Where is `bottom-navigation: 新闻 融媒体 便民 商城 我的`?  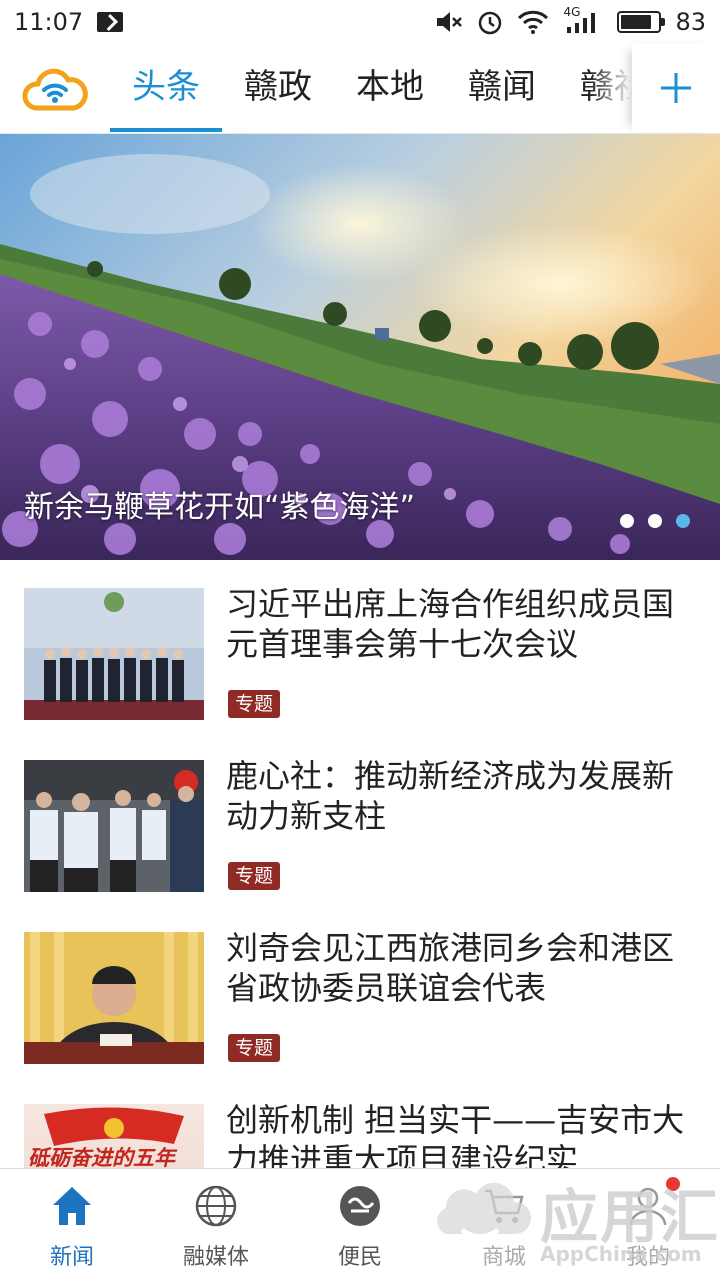
bottom-navigation: 新闻 融媒体 便民 商城 我的 is located at coordinates (360, 1224).